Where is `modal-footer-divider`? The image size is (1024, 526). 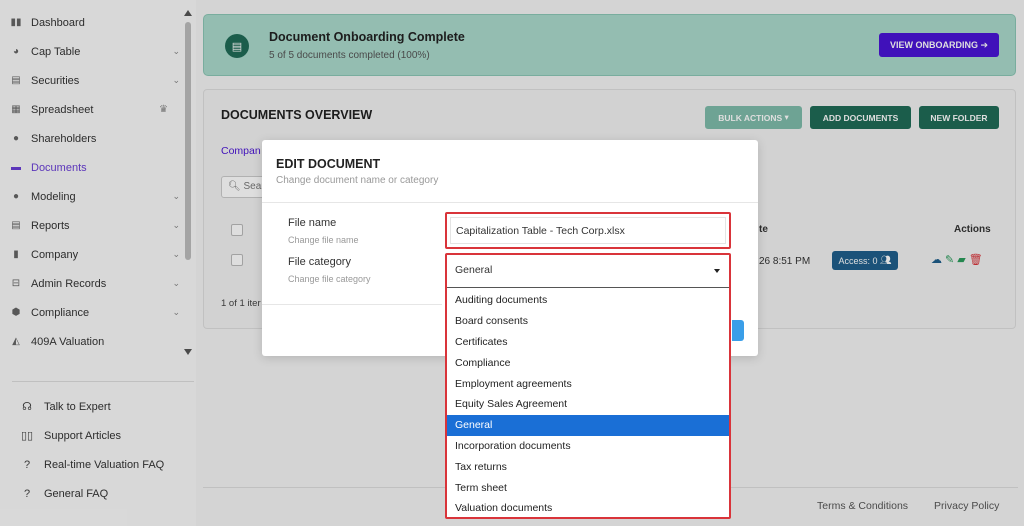 modal-footer-divider is located at coordinates (352, 304).